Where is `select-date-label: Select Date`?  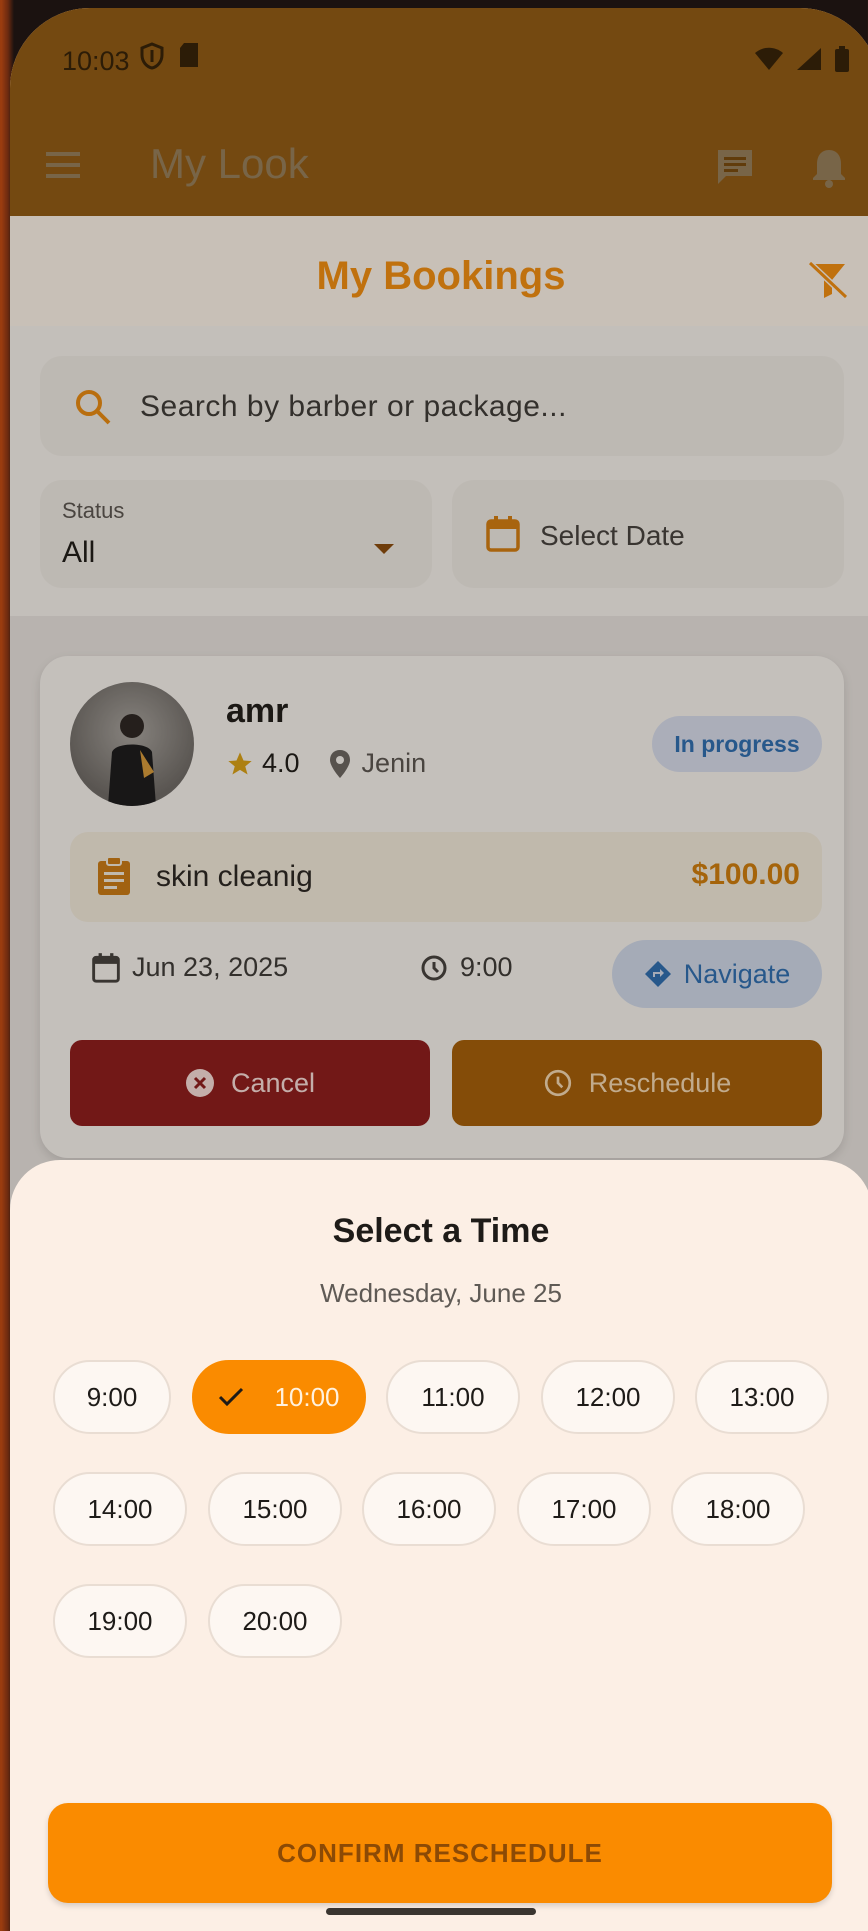
select-date-label: Select Date is located at coordinates (612, 535).